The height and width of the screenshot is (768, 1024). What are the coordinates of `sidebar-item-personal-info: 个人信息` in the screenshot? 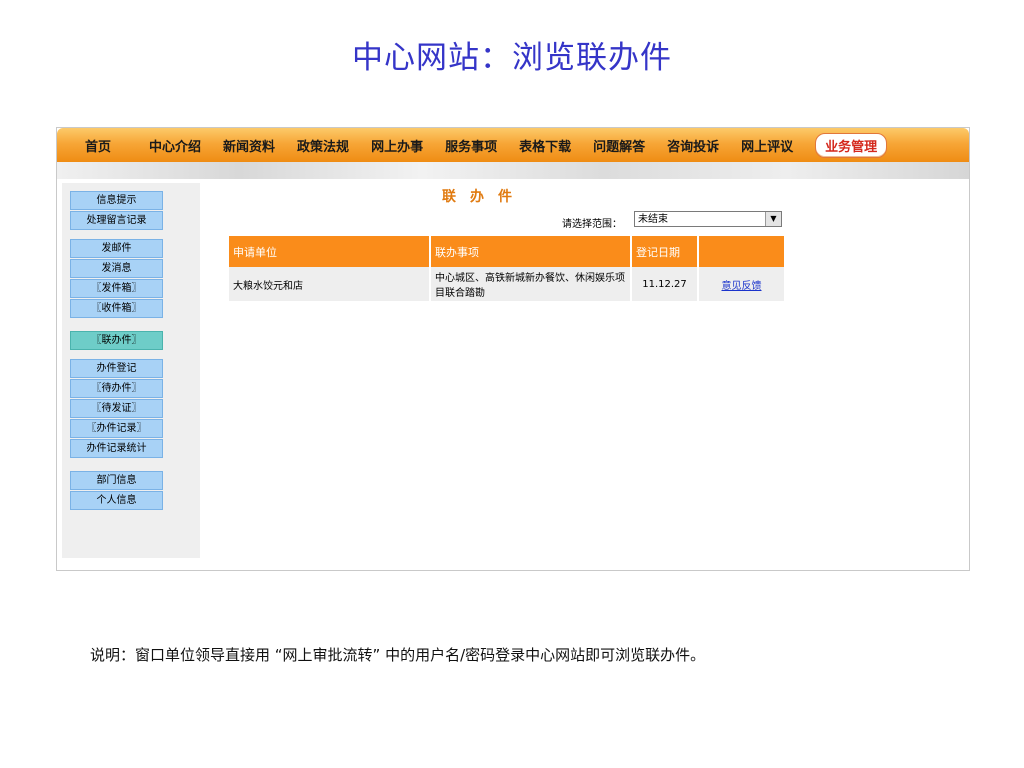 It's located at (116, 500).